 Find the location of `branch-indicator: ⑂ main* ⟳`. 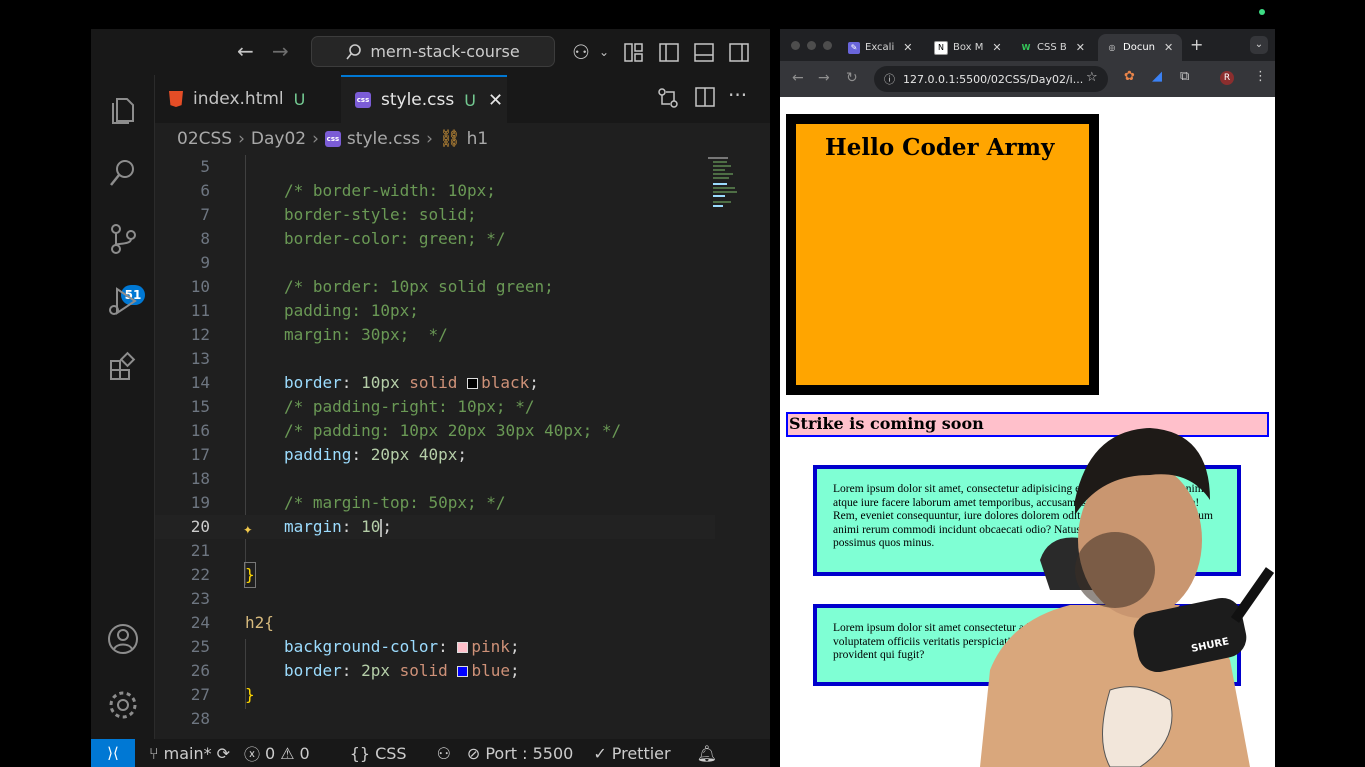

branch-indicator: ⑂ main* ⟳ is located at coordinates (189, 753).